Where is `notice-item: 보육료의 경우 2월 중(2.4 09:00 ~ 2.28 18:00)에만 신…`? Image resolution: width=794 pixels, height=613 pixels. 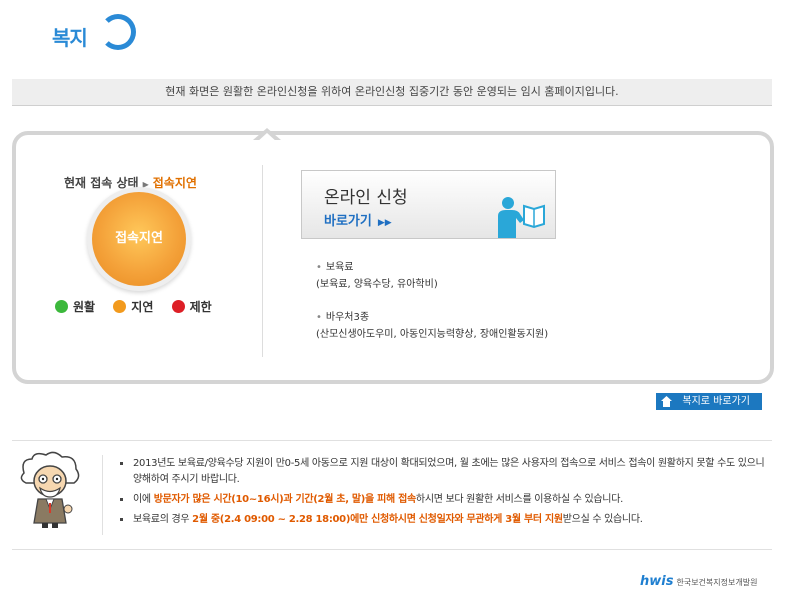 notice-item: 보육료의 경우 2월 중(2.4 09:00 ~ 2.28 18:00)에만 신… is located at coordinates (443, 520).